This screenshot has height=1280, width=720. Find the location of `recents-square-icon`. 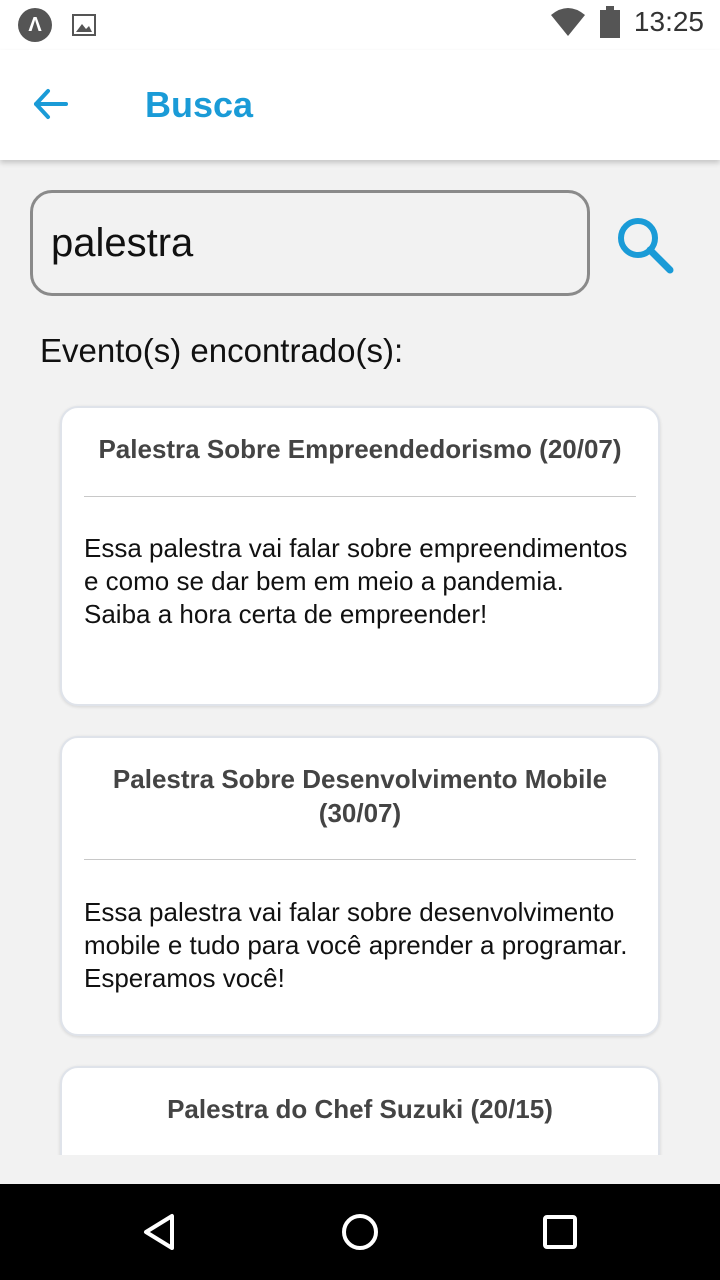

recents-square-icon is located at coordinates (560, 1232).